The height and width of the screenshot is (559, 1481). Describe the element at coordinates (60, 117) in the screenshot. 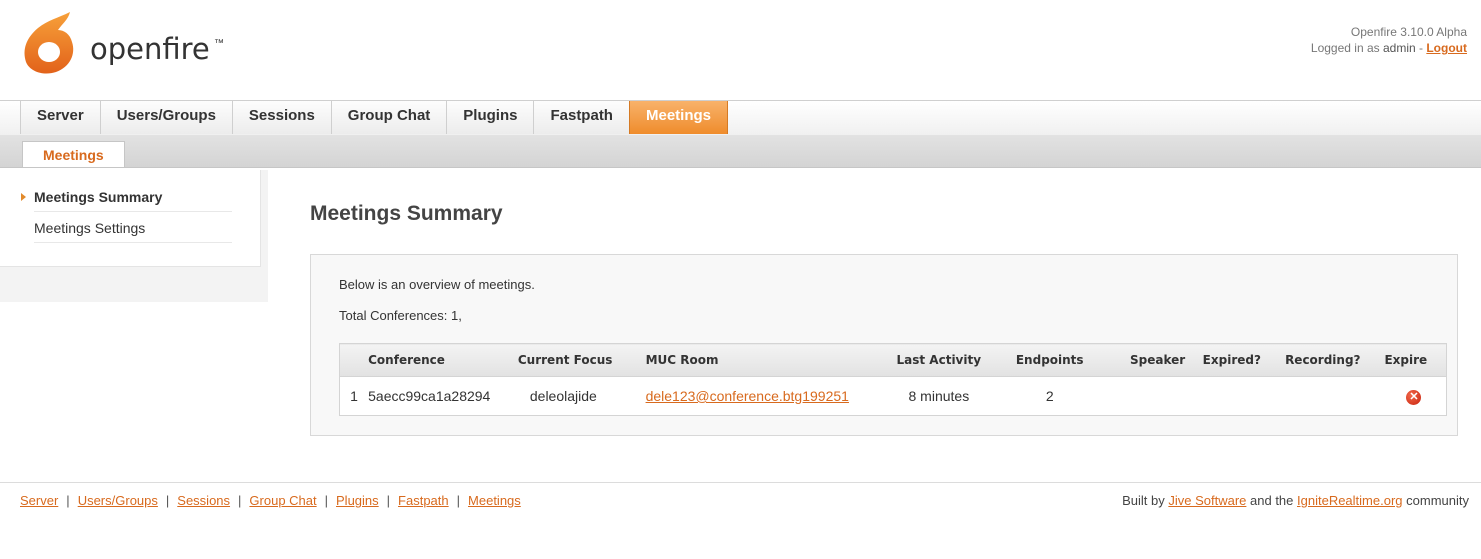

I see `tab-server: Server` at that location.